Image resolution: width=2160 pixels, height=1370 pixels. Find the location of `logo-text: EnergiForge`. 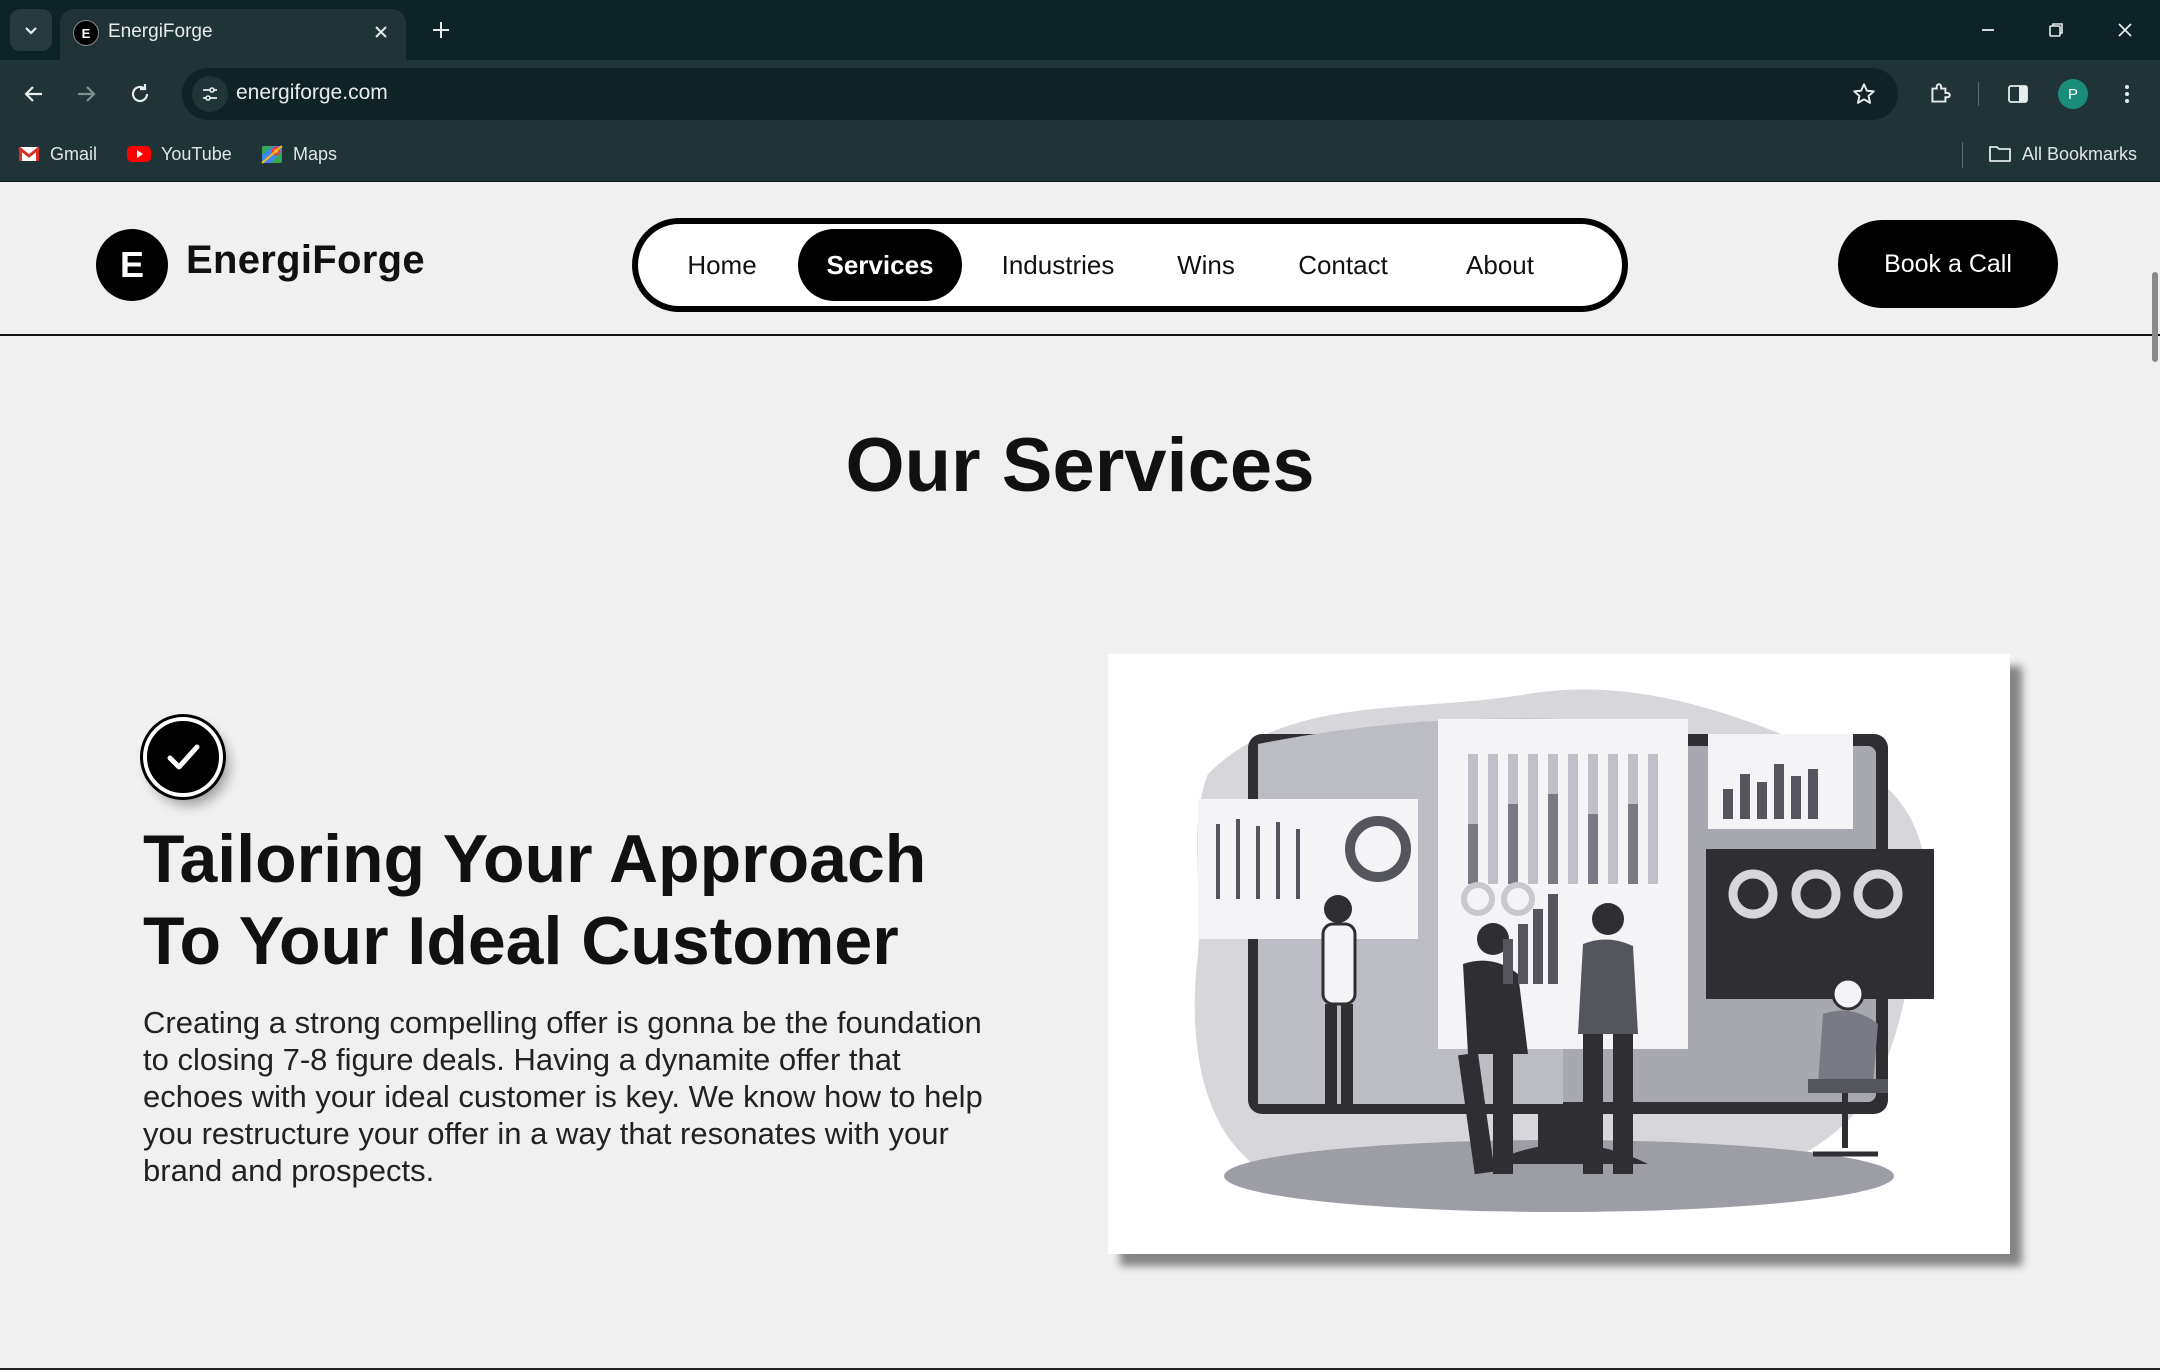

logo-text: EnergiForge is located at coordinates (305, 260).